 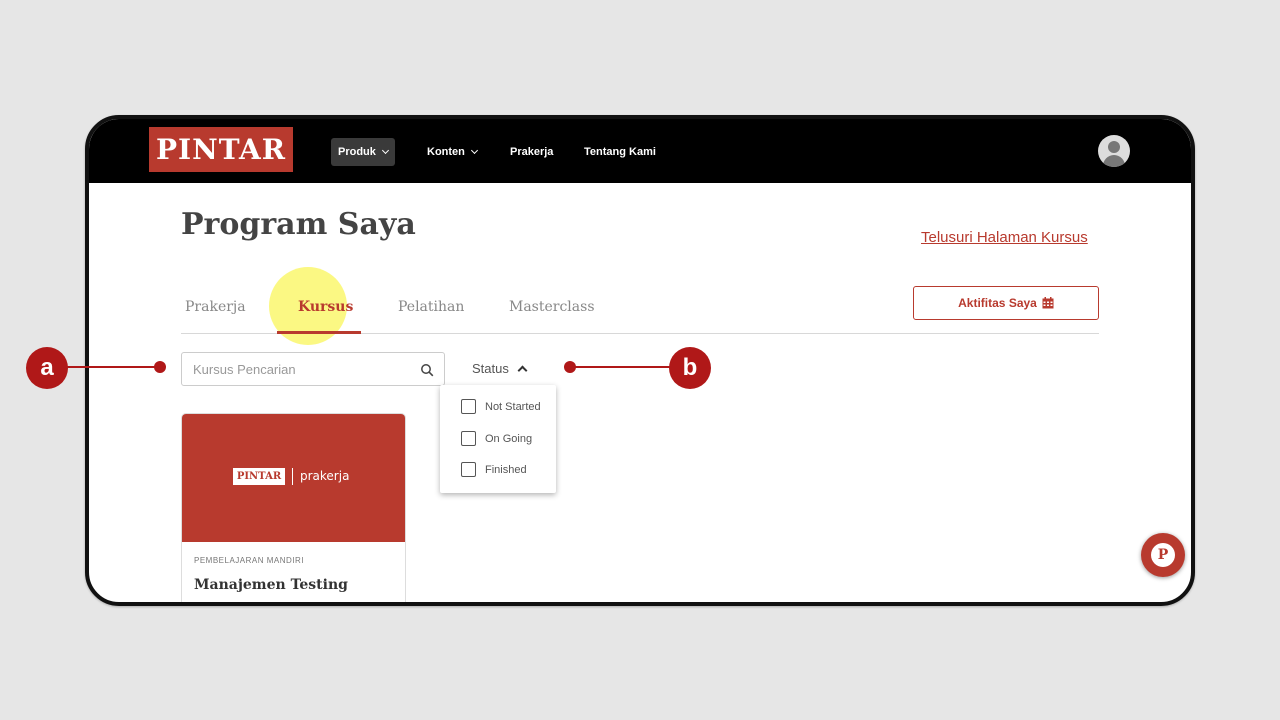 I want to click on tab-pelatihan: Pelatihan, so click(x=431, y=307).